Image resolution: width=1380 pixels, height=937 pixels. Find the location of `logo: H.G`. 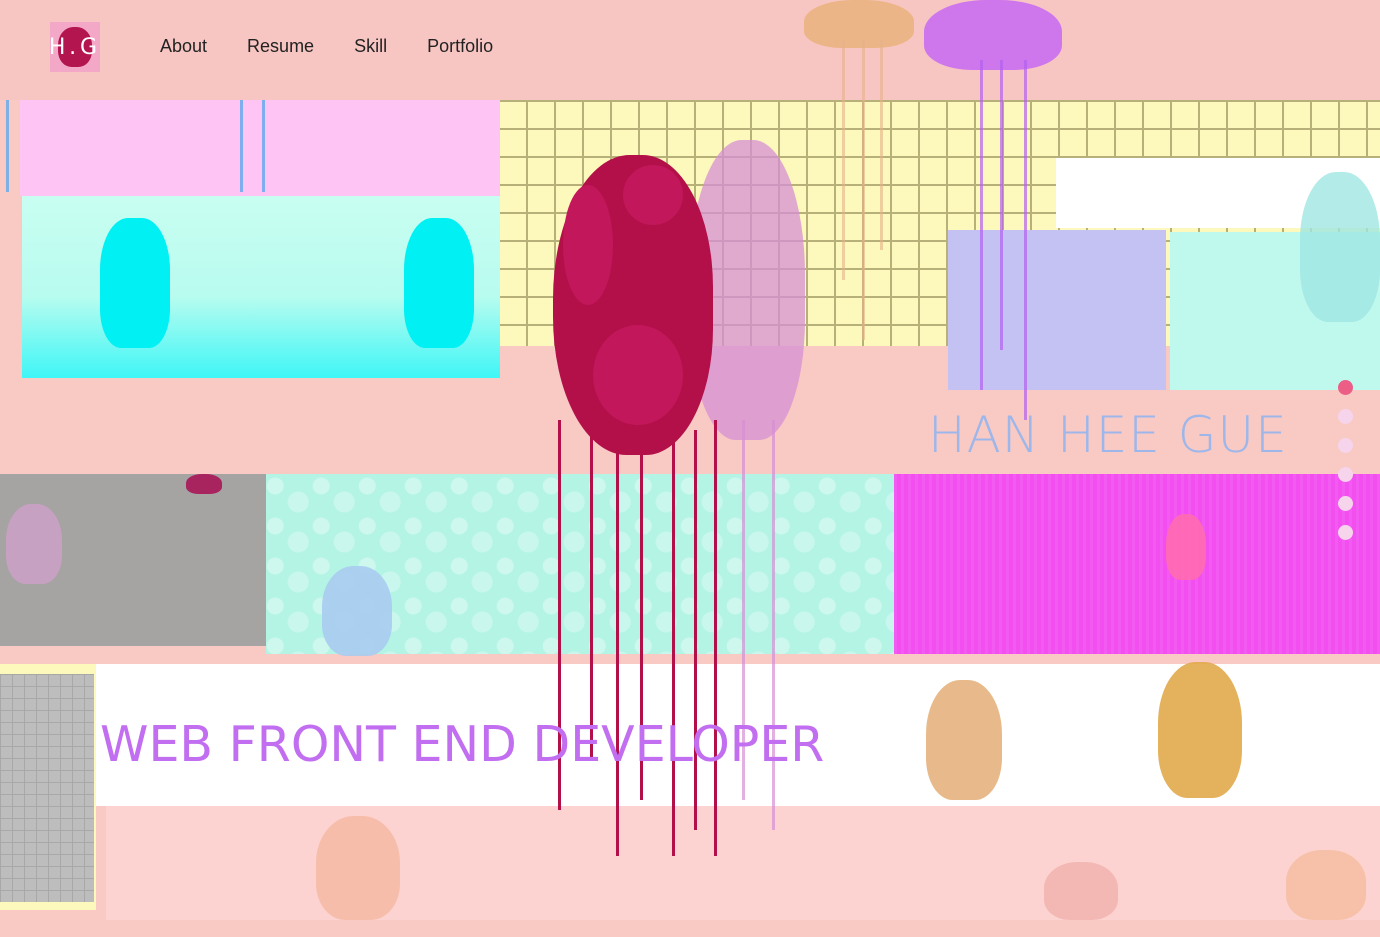

logo: H.G is located at coordinates (75, 47).